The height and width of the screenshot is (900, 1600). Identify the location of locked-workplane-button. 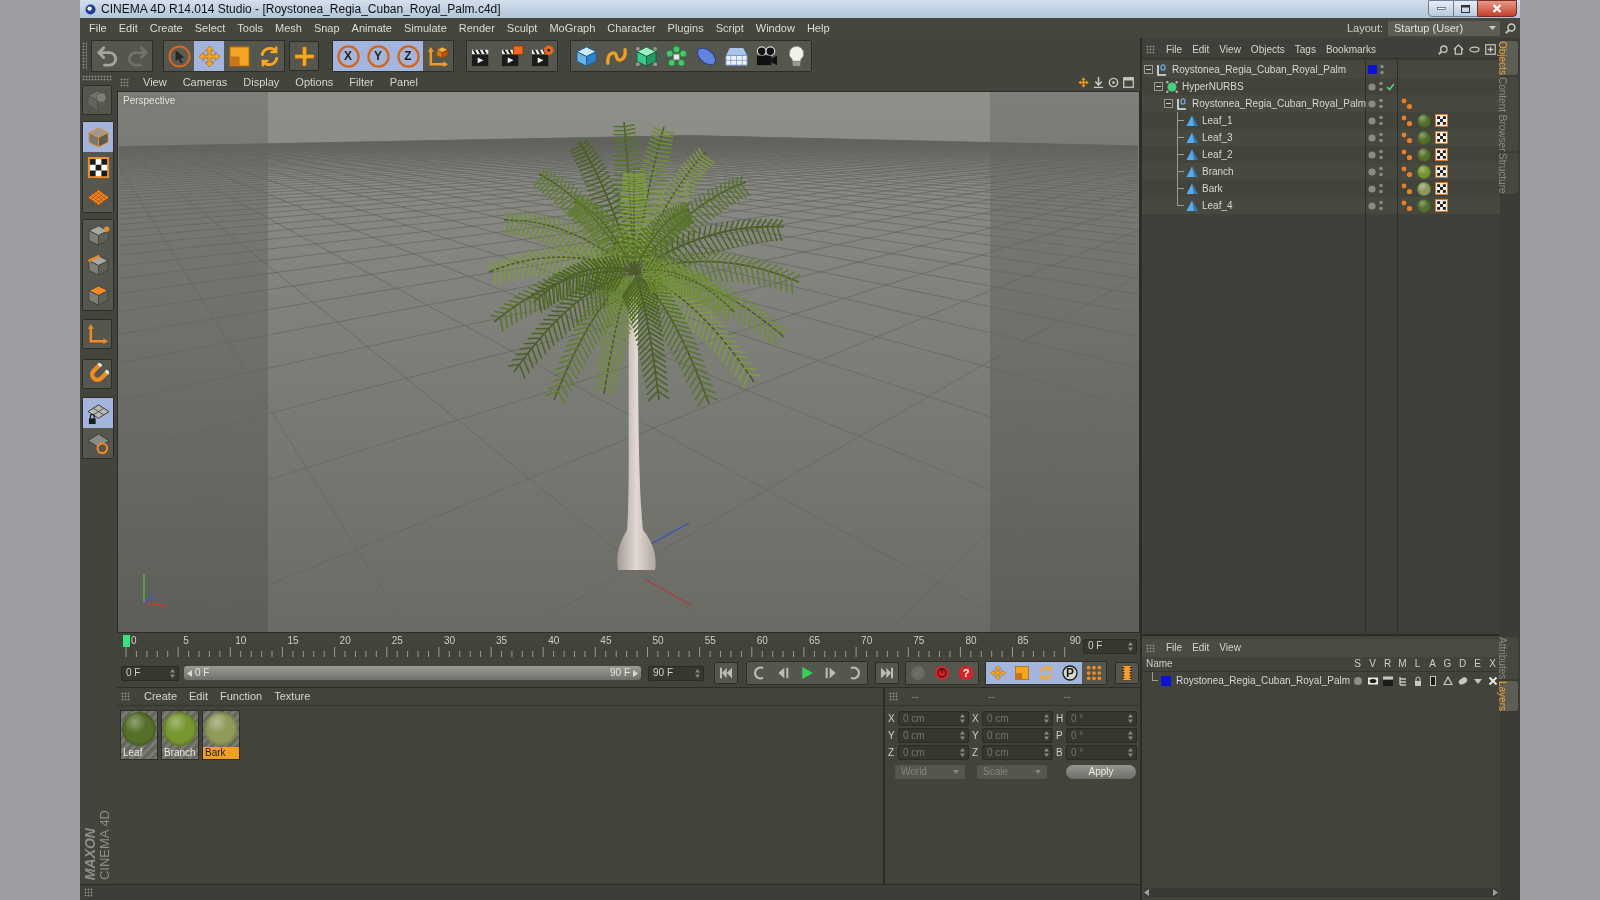
(98, 413).